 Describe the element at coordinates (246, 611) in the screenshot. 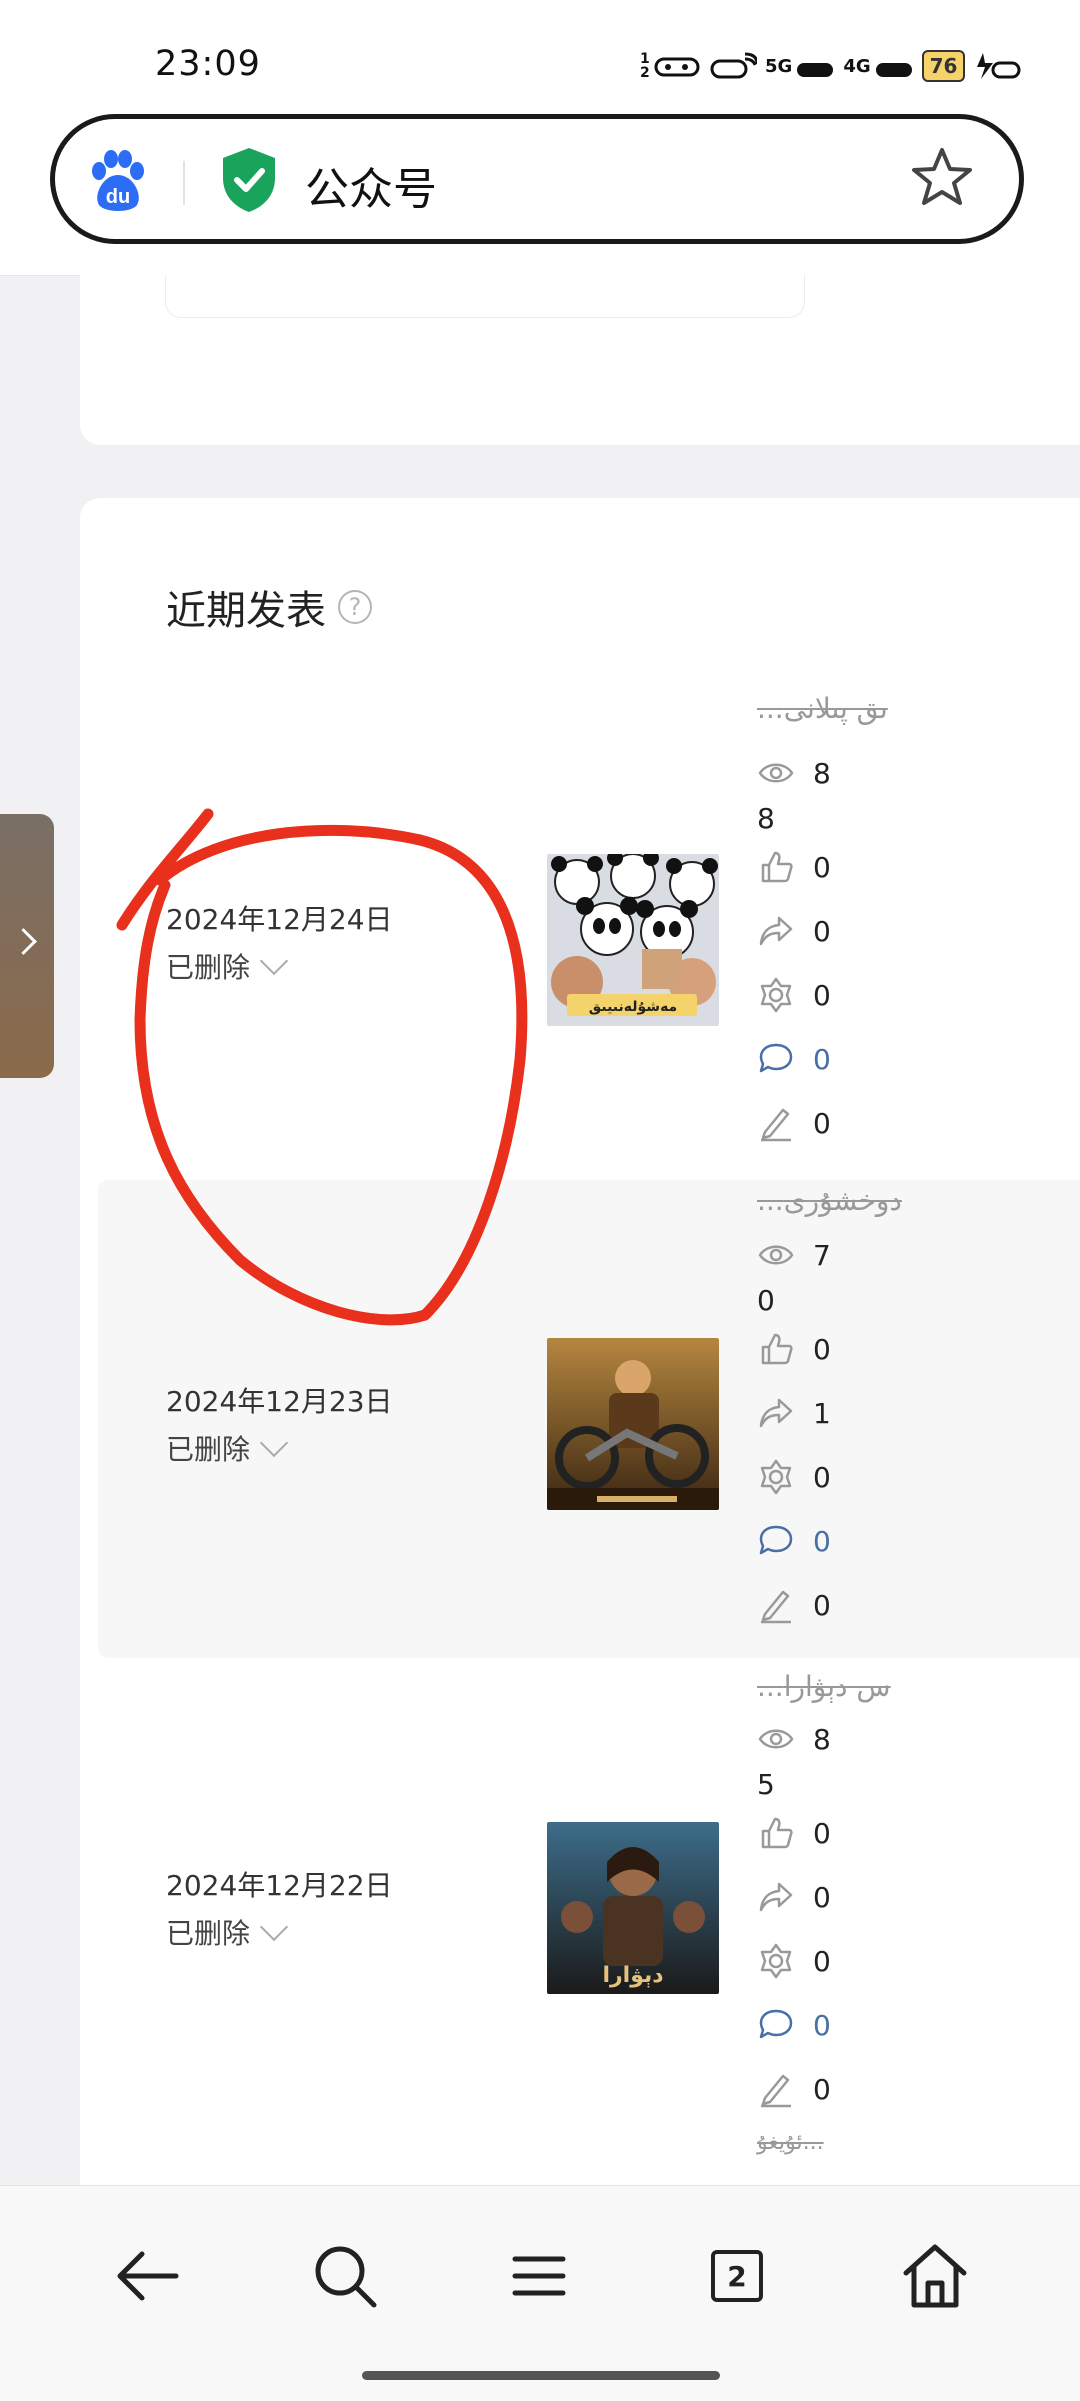

I see `section-title-text: 近期发表` at that location.